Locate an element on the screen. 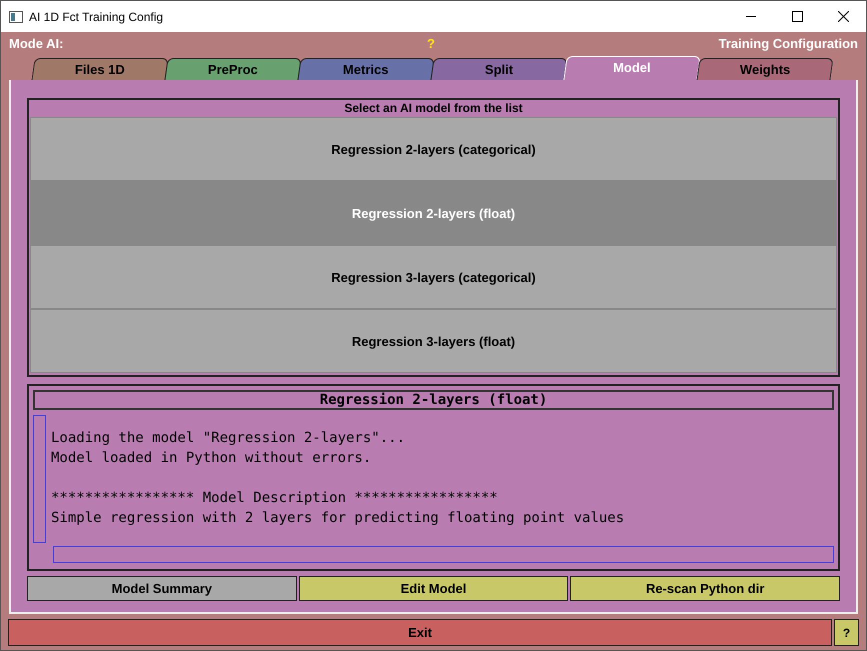  tab: PreProc is located at coordinates (233, 69).